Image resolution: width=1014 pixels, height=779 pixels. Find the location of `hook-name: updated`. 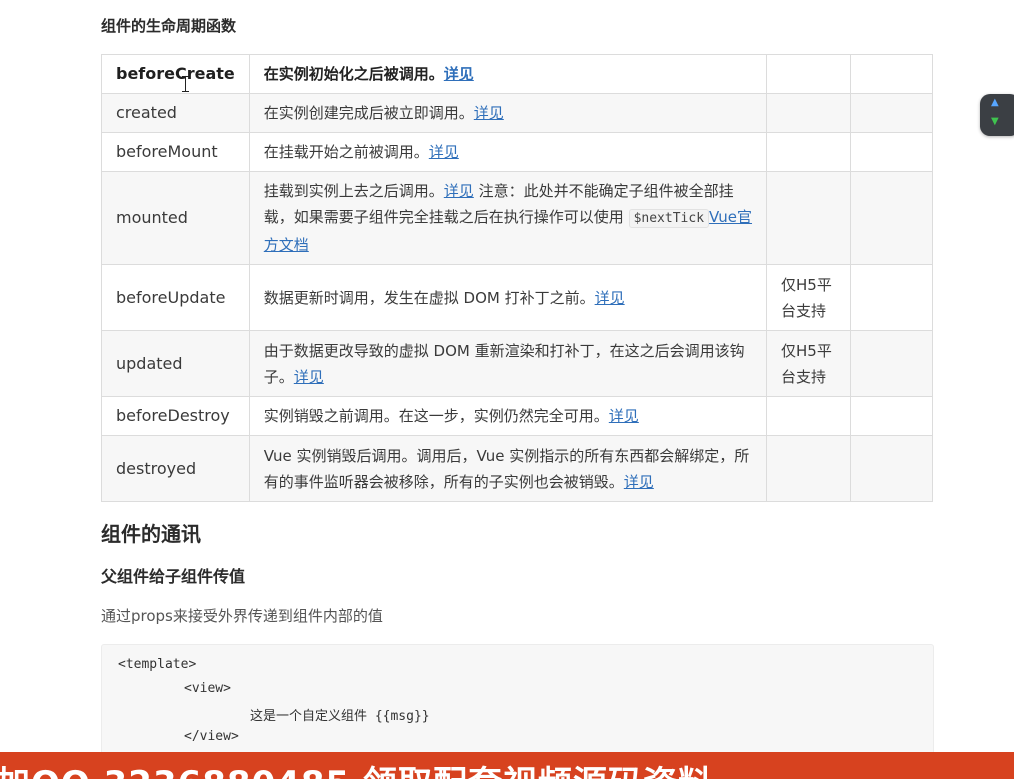

hook-name: updated is located at coordinates (175, 363).